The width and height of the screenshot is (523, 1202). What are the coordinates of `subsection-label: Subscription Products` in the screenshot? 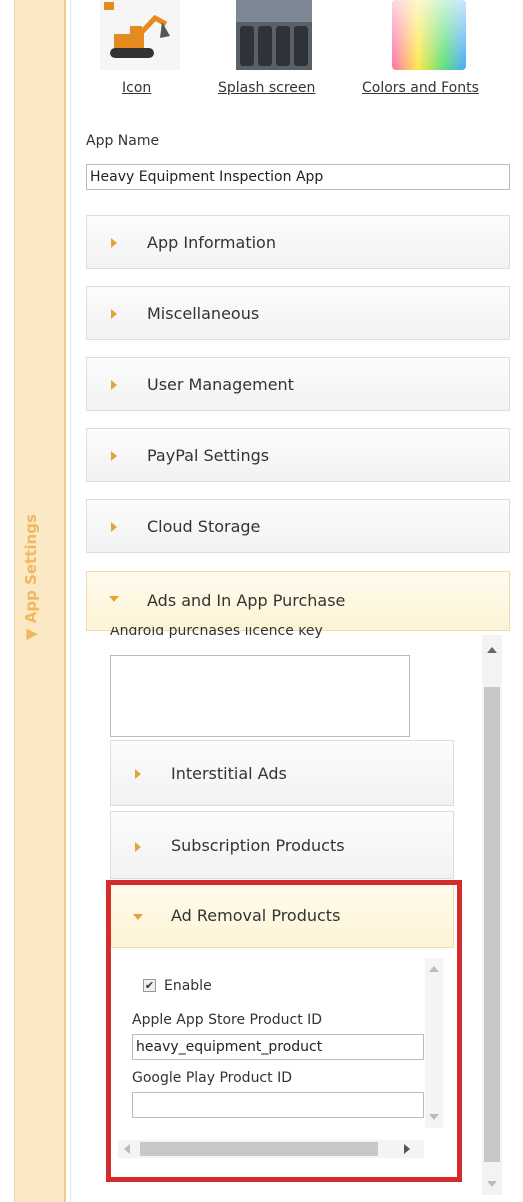 It's located at (258, 845).